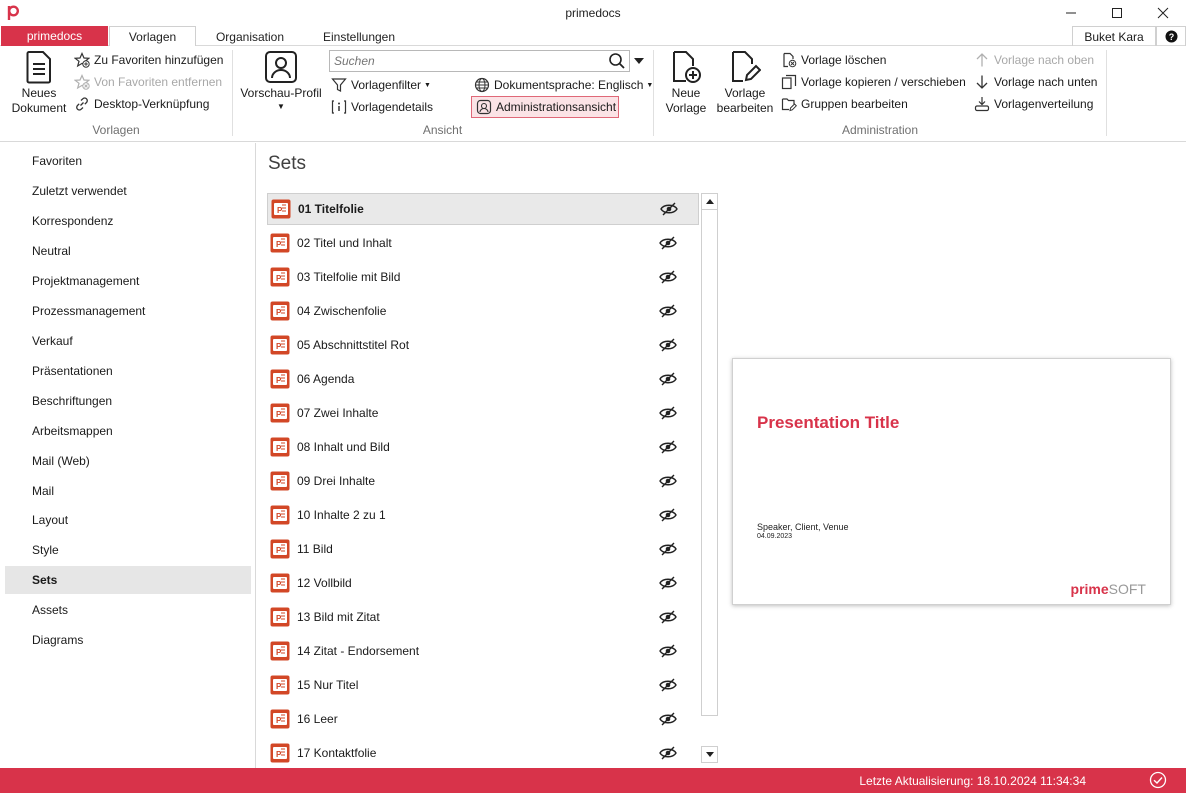 This screenshot has width=1186, height=793. I want to click on scroll-down-button, so click(709, 754).